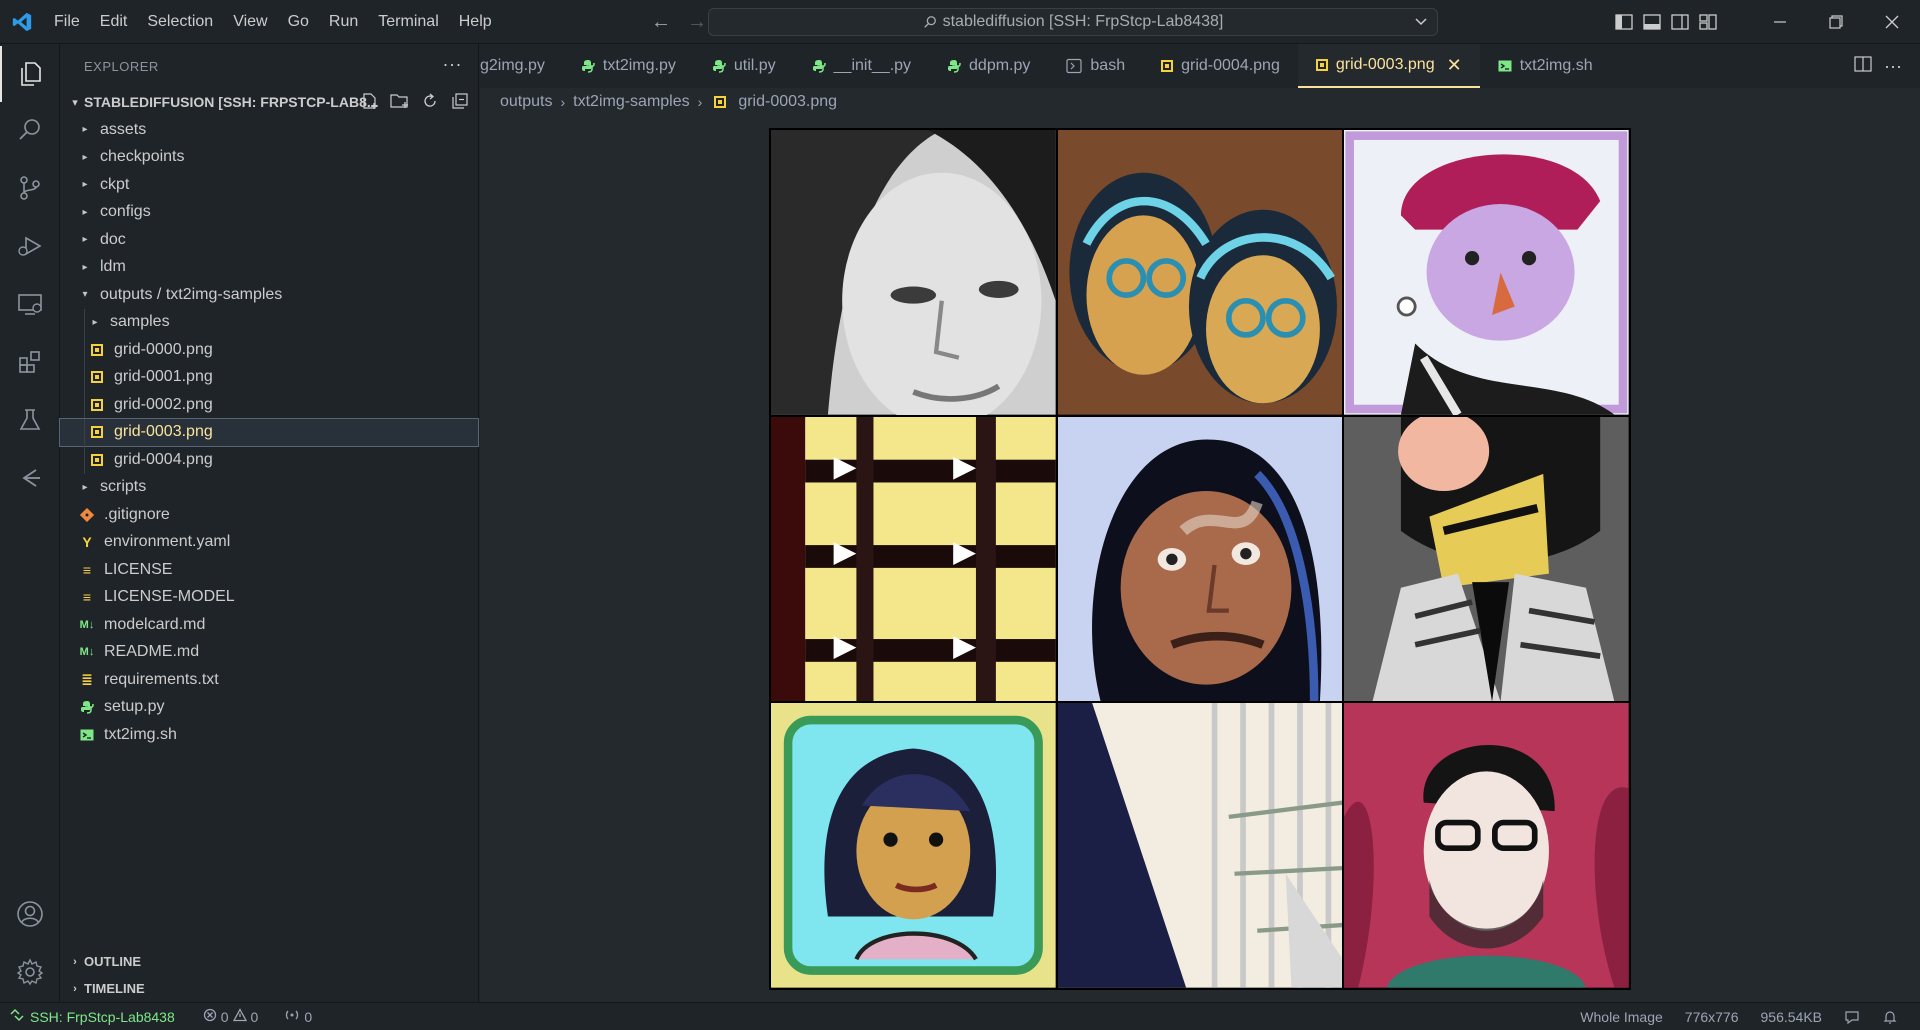  What do you see at coordinates (30, 478) in the screenshot?
I see `git-graph-icon` at bounding box center [30, 478].